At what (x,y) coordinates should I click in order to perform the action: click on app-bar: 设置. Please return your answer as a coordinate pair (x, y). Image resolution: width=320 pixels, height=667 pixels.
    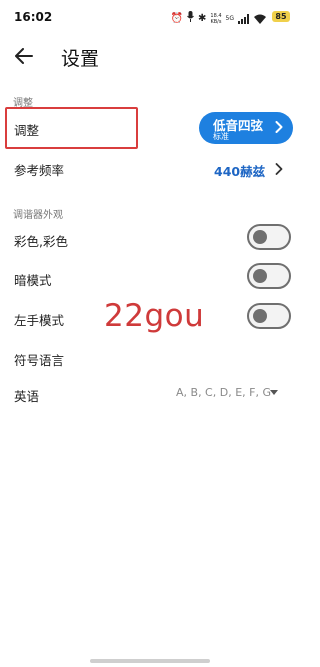
    Looking at the image, I should click on (150, 56).